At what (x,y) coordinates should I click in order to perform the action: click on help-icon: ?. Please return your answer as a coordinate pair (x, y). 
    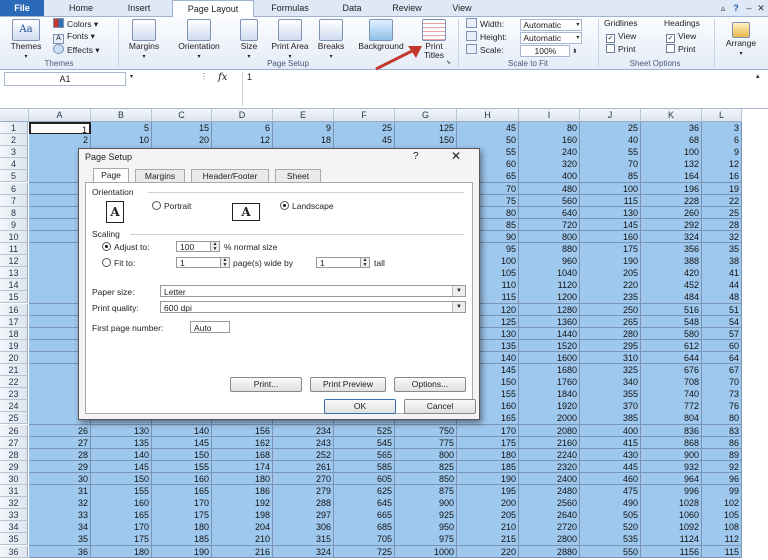
    Looking at the image, I should click on (736, 8).